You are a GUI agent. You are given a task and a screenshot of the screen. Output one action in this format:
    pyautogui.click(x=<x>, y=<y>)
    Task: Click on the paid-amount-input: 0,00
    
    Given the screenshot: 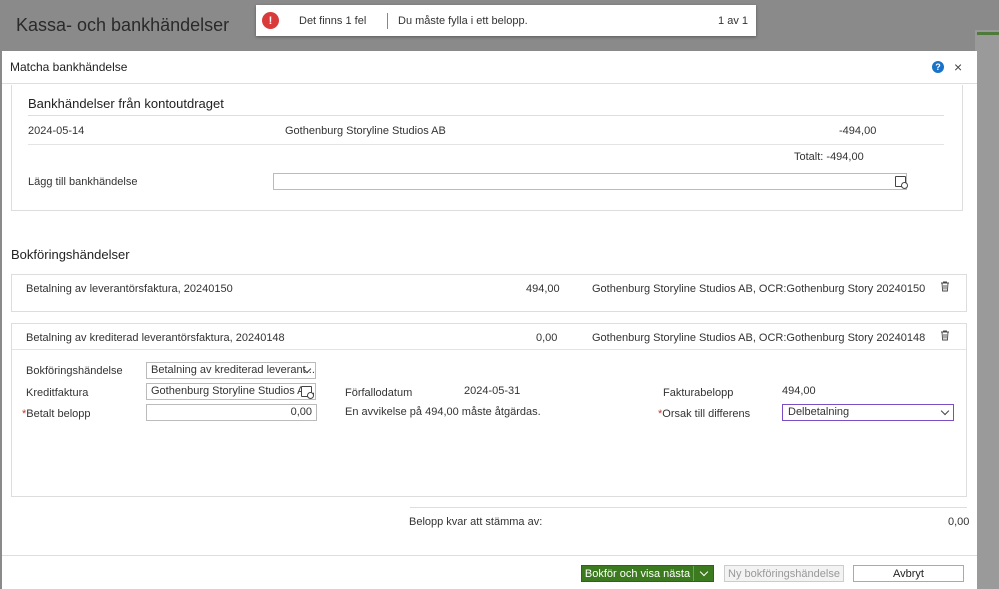 What is the action you would take?
    pyautogui.click(x=231, y=412)
    